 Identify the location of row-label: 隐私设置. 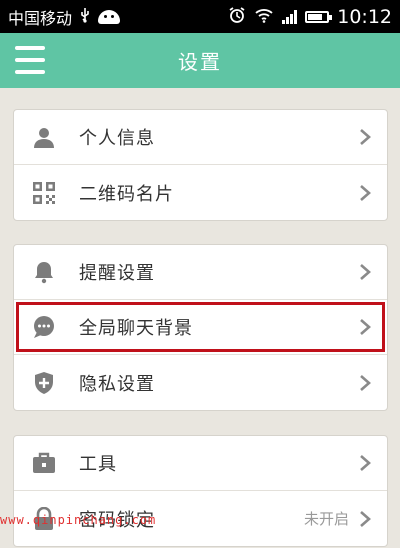
(117, 384).